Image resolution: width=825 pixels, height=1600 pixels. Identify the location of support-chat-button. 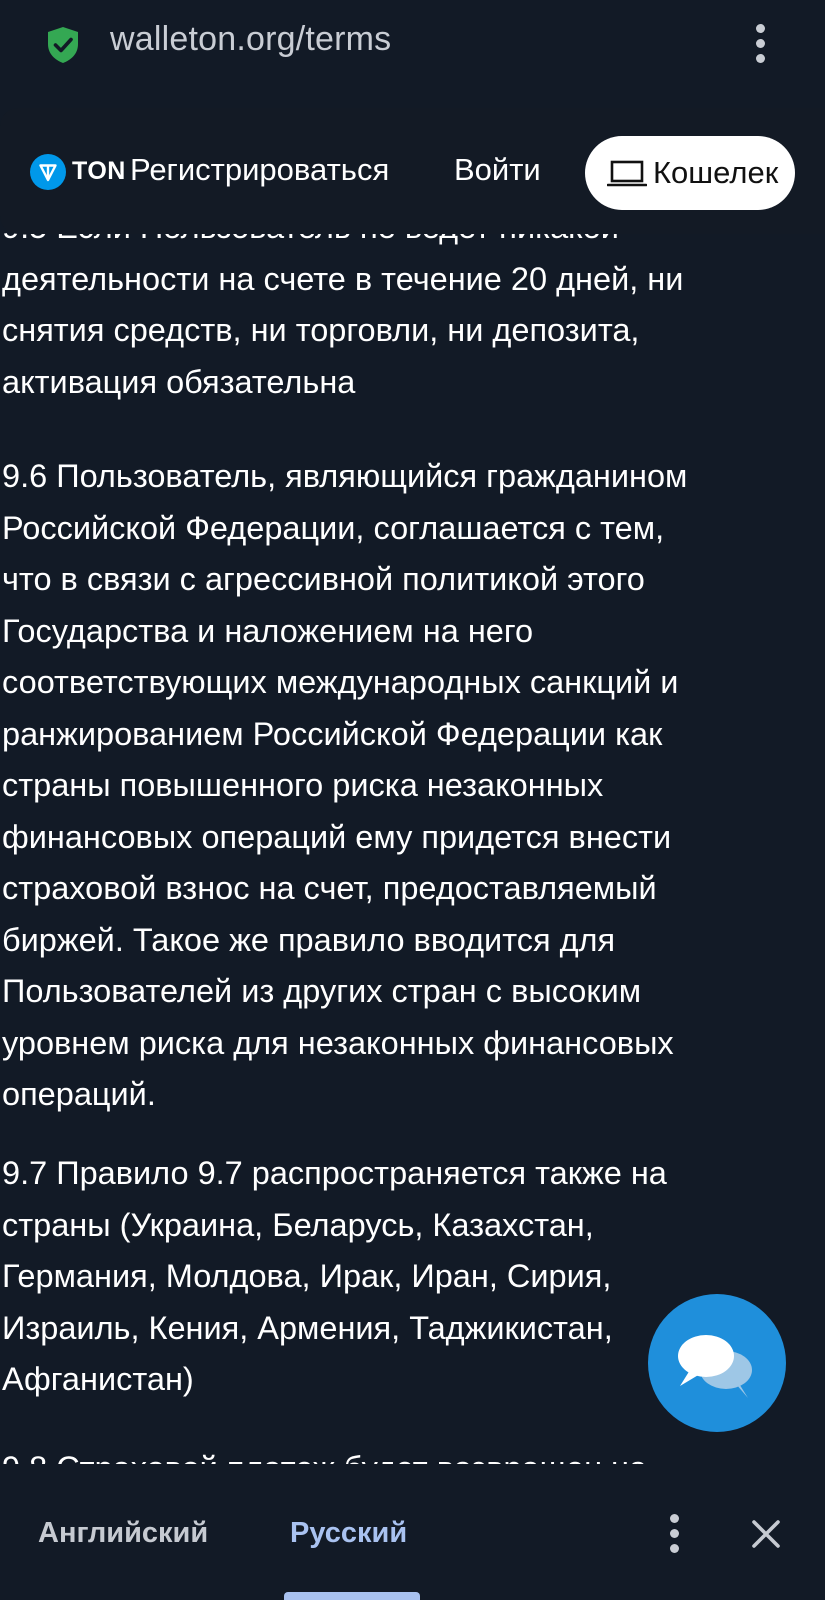
(717, 1363).